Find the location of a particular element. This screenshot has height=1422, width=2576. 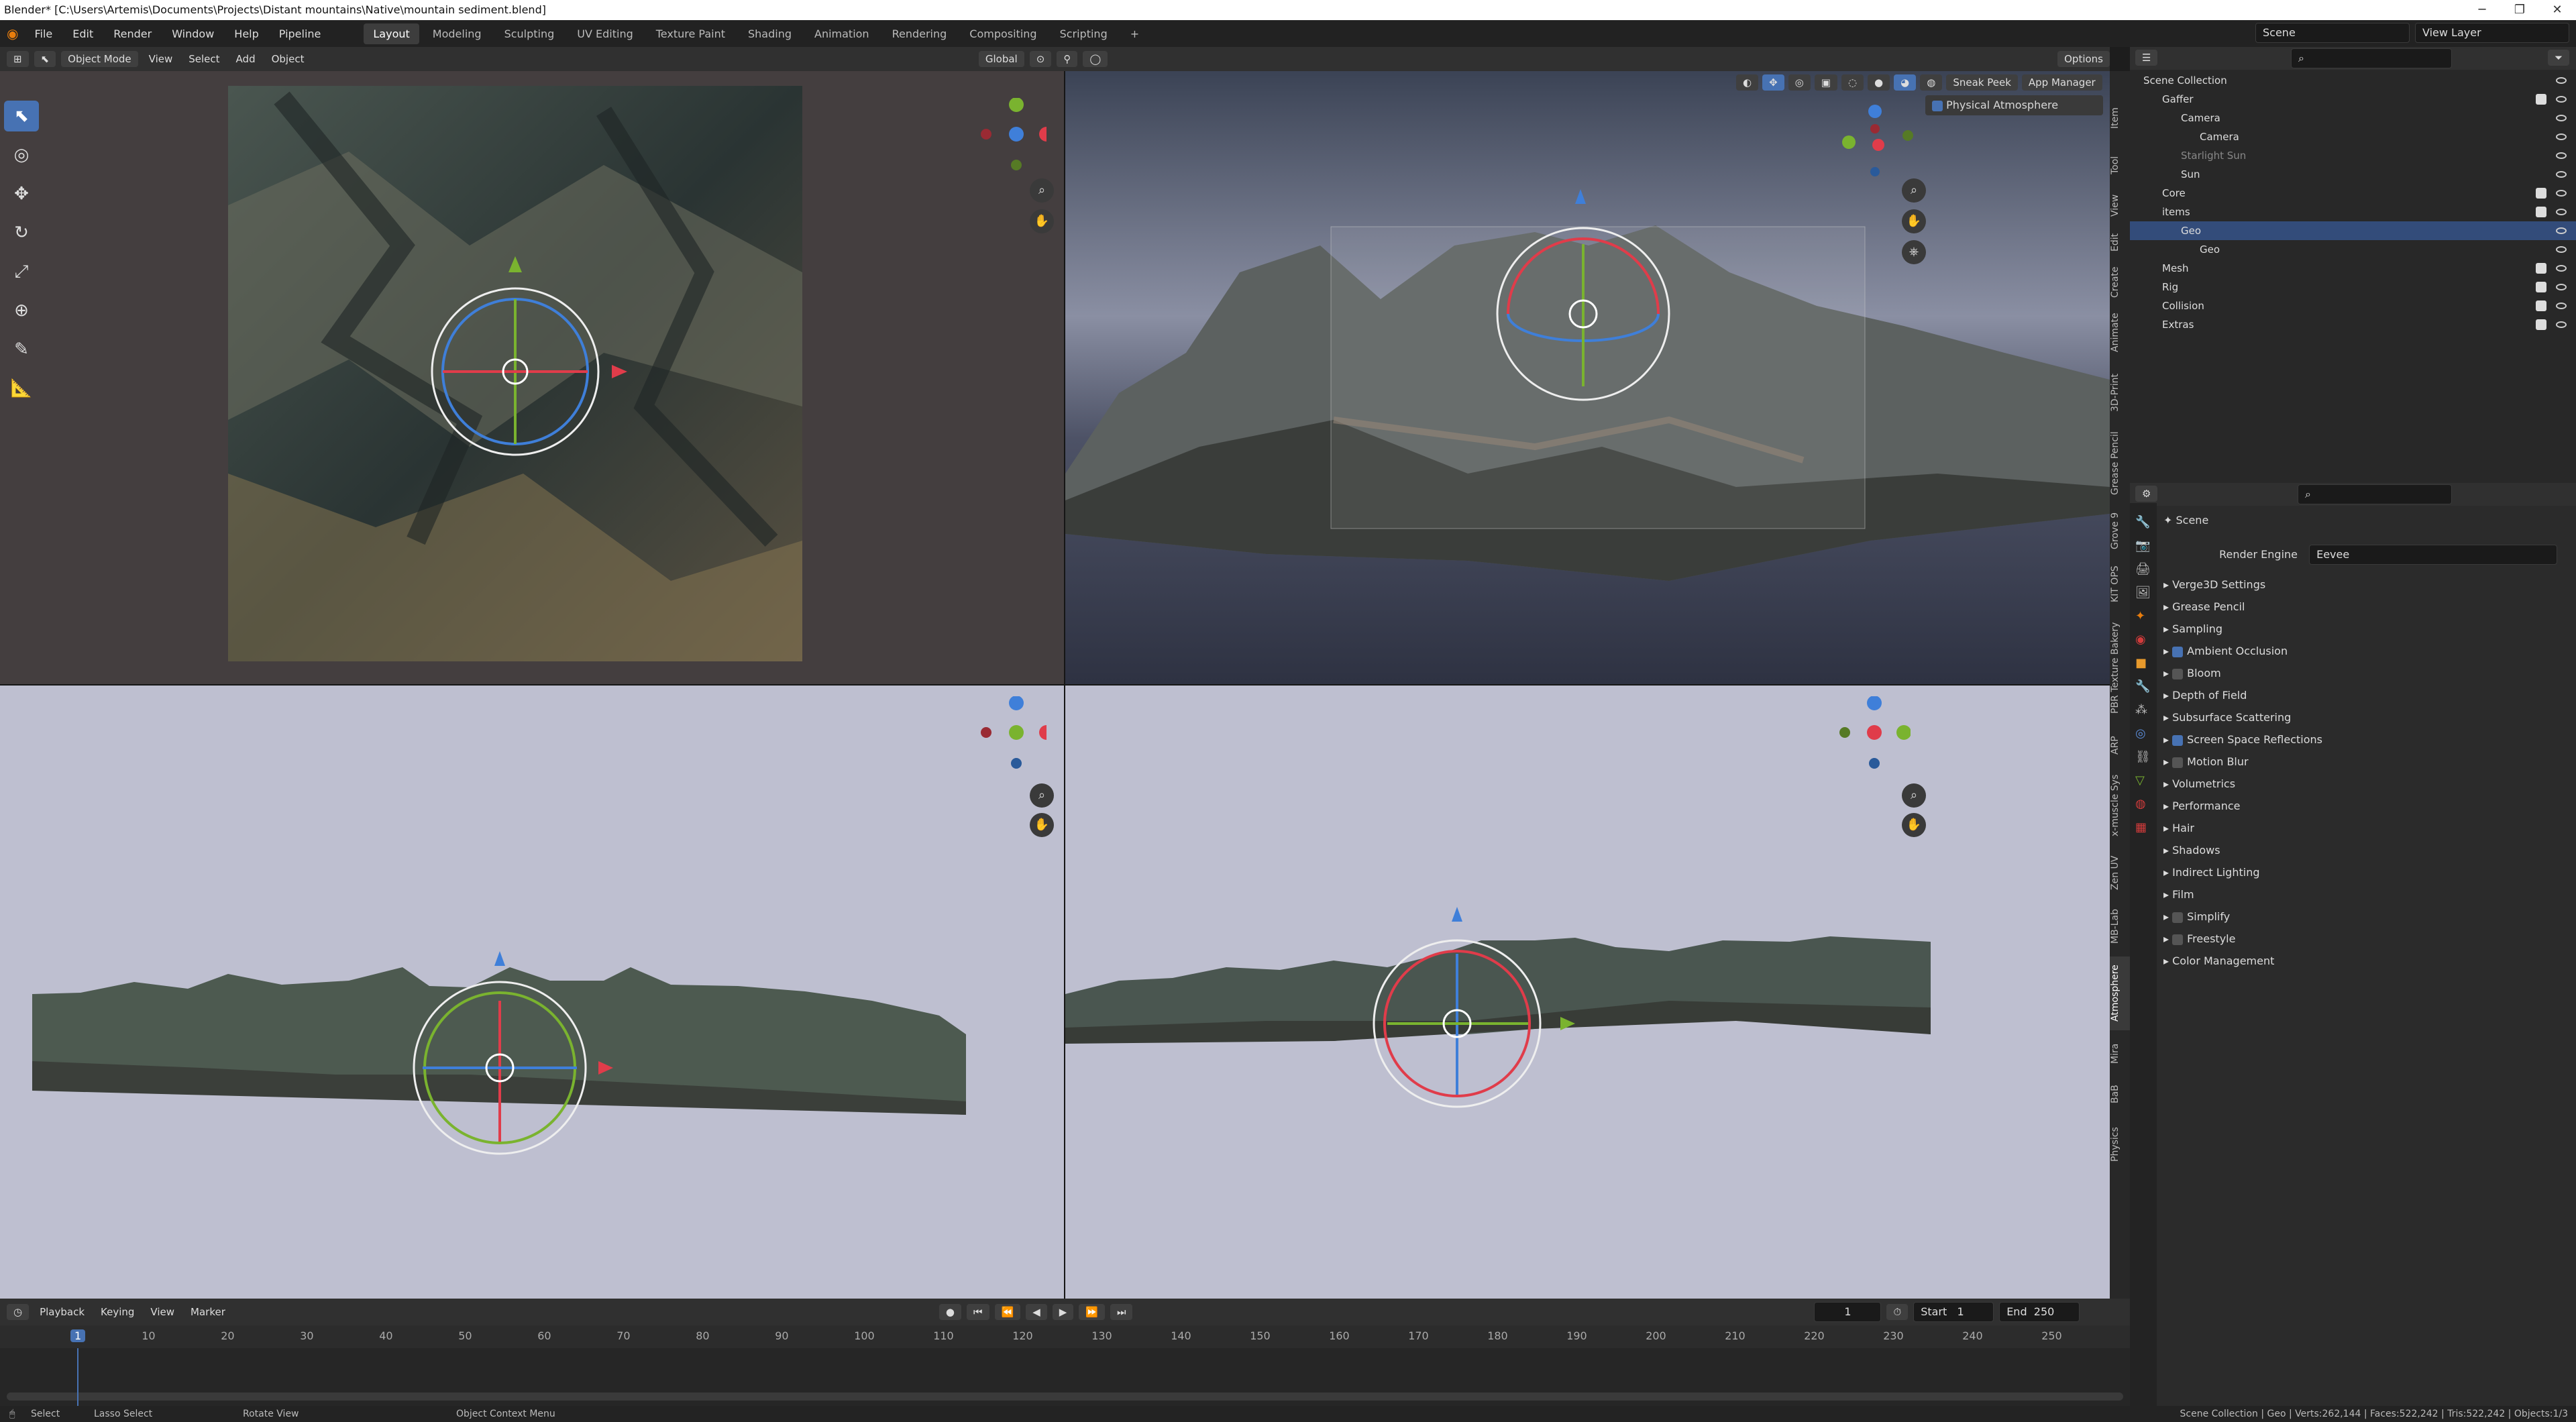

properties-search-input: ⌕ is located at coordinates (2375, 494).